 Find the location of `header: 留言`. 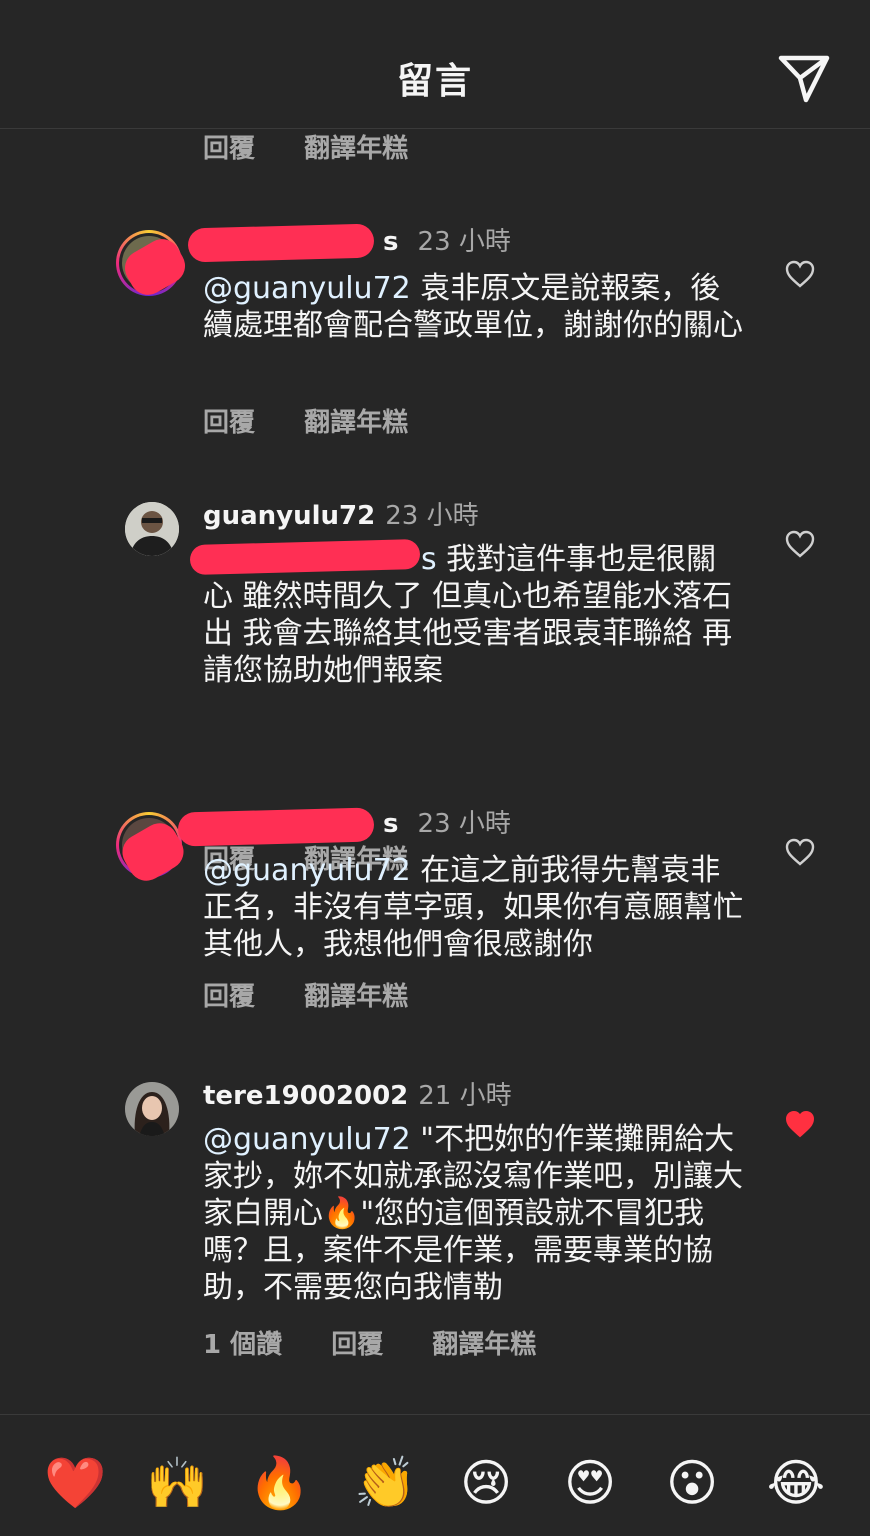

header: 留言 is located at coordinates (435, 64).